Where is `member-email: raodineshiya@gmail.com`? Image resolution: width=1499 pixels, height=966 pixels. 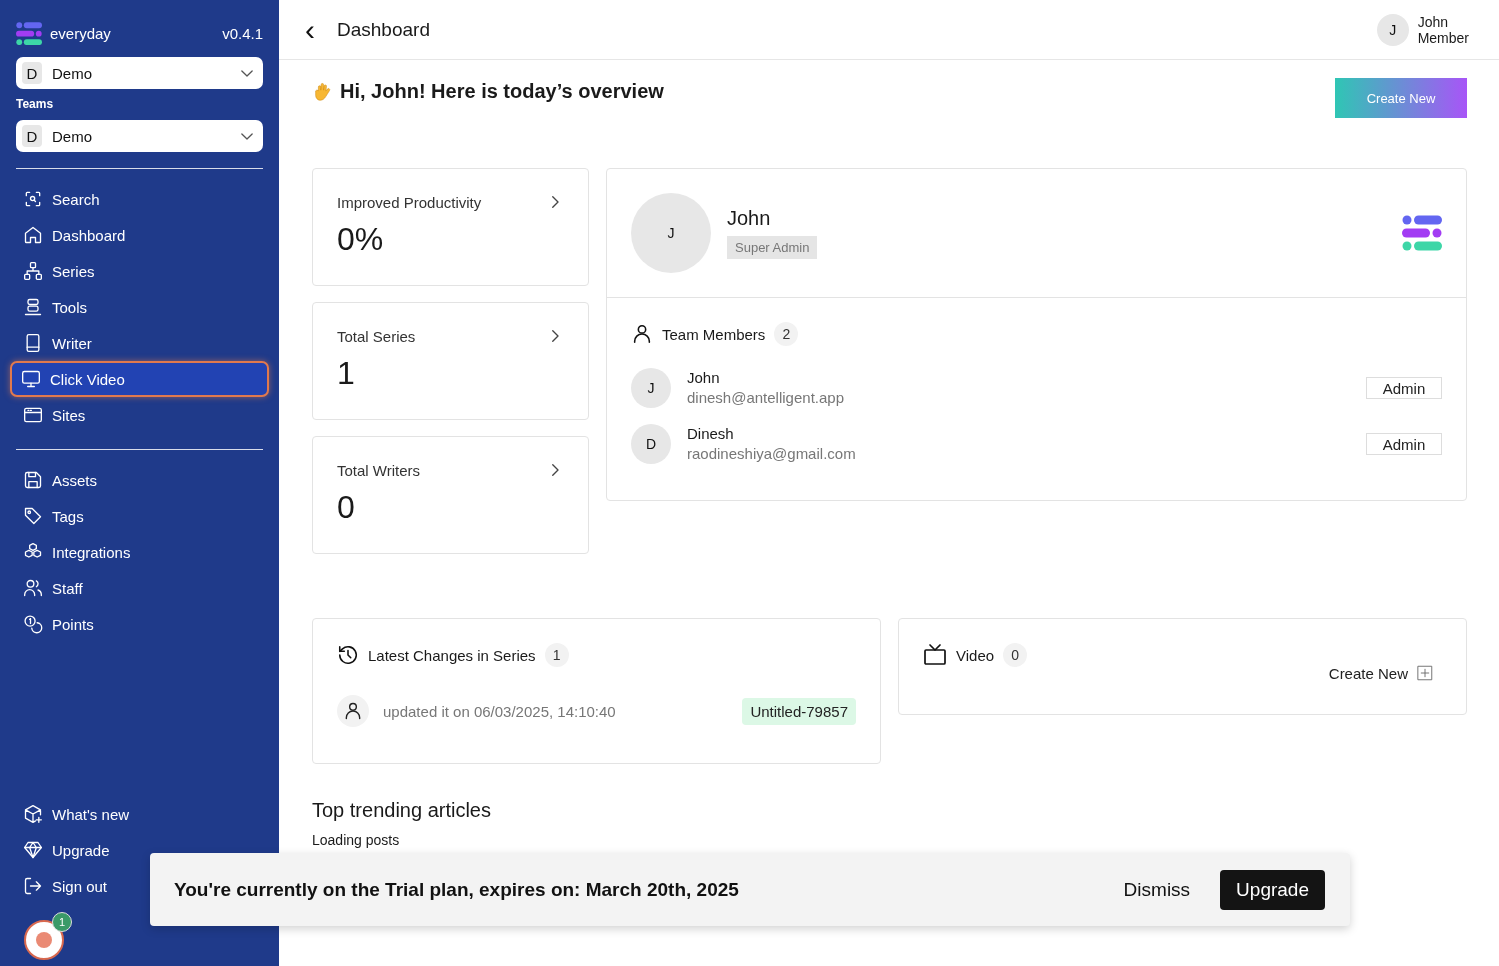 member-email: raodineshiya@gmail.com is located at coordinates (772, 454).